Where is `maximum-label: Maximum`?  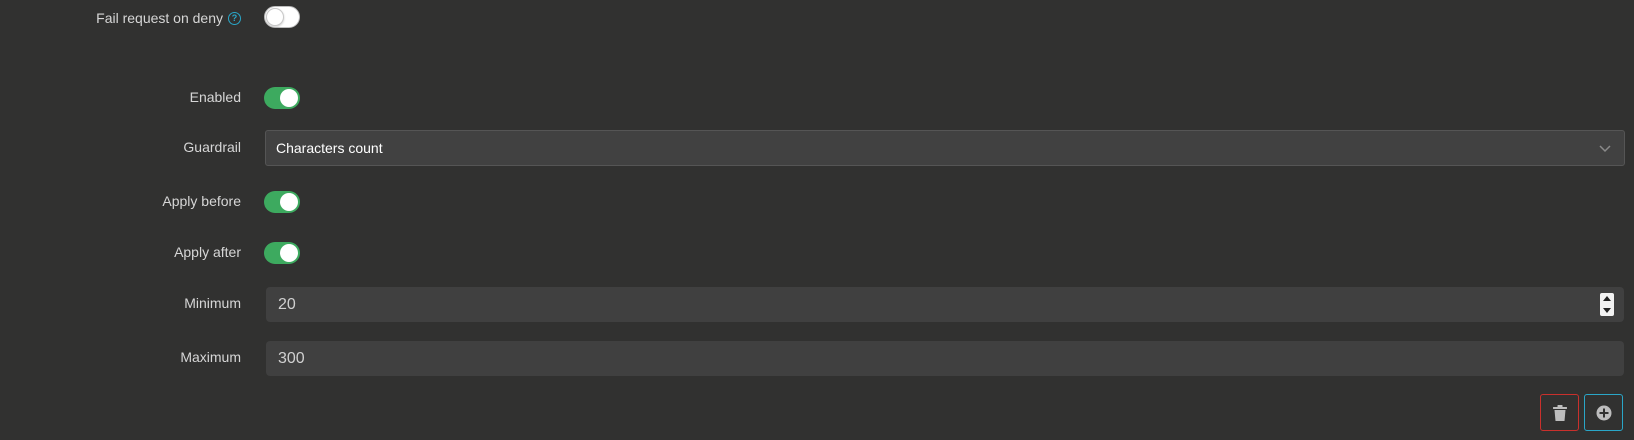 maximum-label: Maximum is located at coordinates (210, 357).